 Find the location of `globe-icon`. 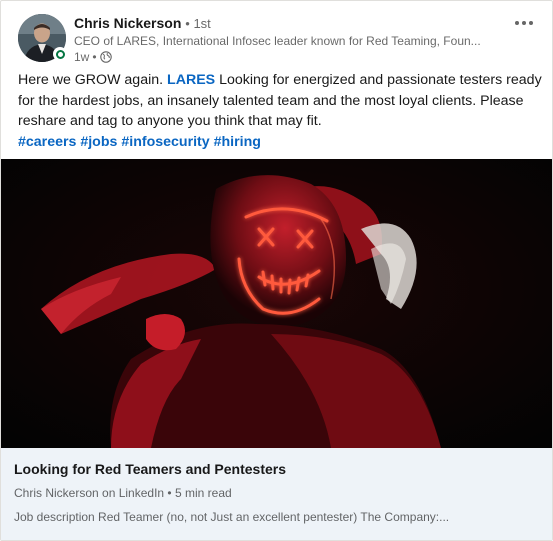

globe-icon is located at coordinates (105, 57).